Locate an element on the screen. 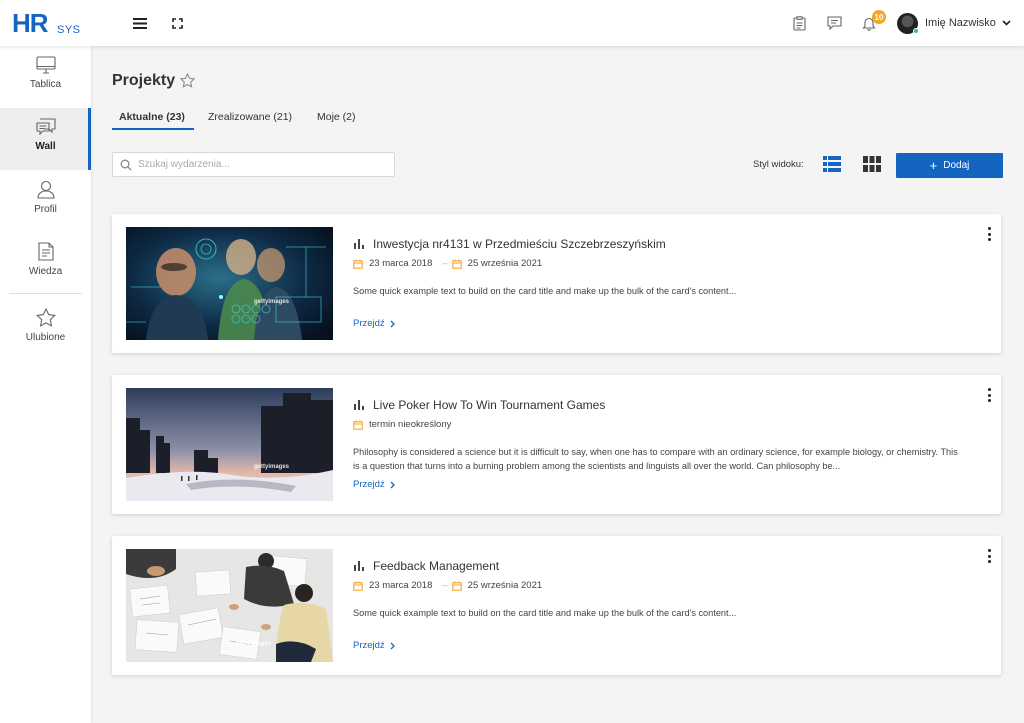 The height and width of the screenshot is (723, 1024). search-icon is located at coordinates (126, 165).